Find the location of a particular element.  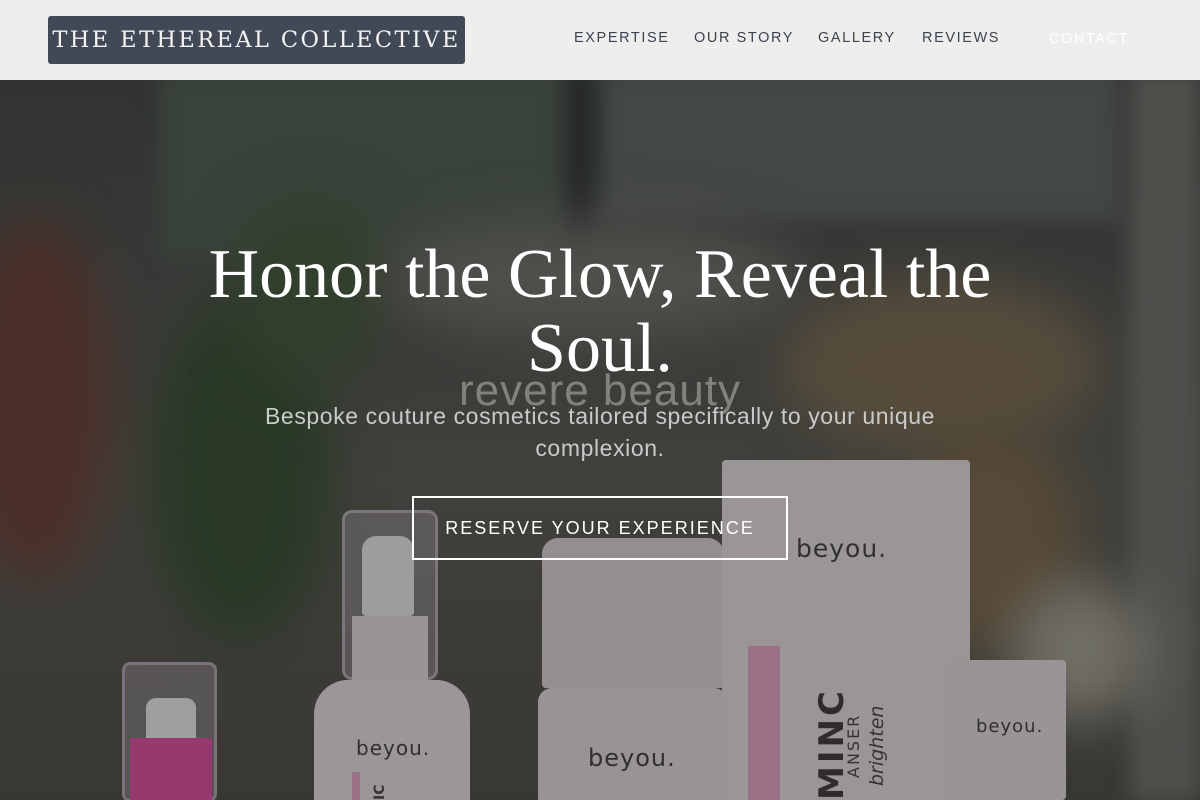

hero-headline: Honor the Glow, Reveal the Soul. is located at coordinates (600, 311).